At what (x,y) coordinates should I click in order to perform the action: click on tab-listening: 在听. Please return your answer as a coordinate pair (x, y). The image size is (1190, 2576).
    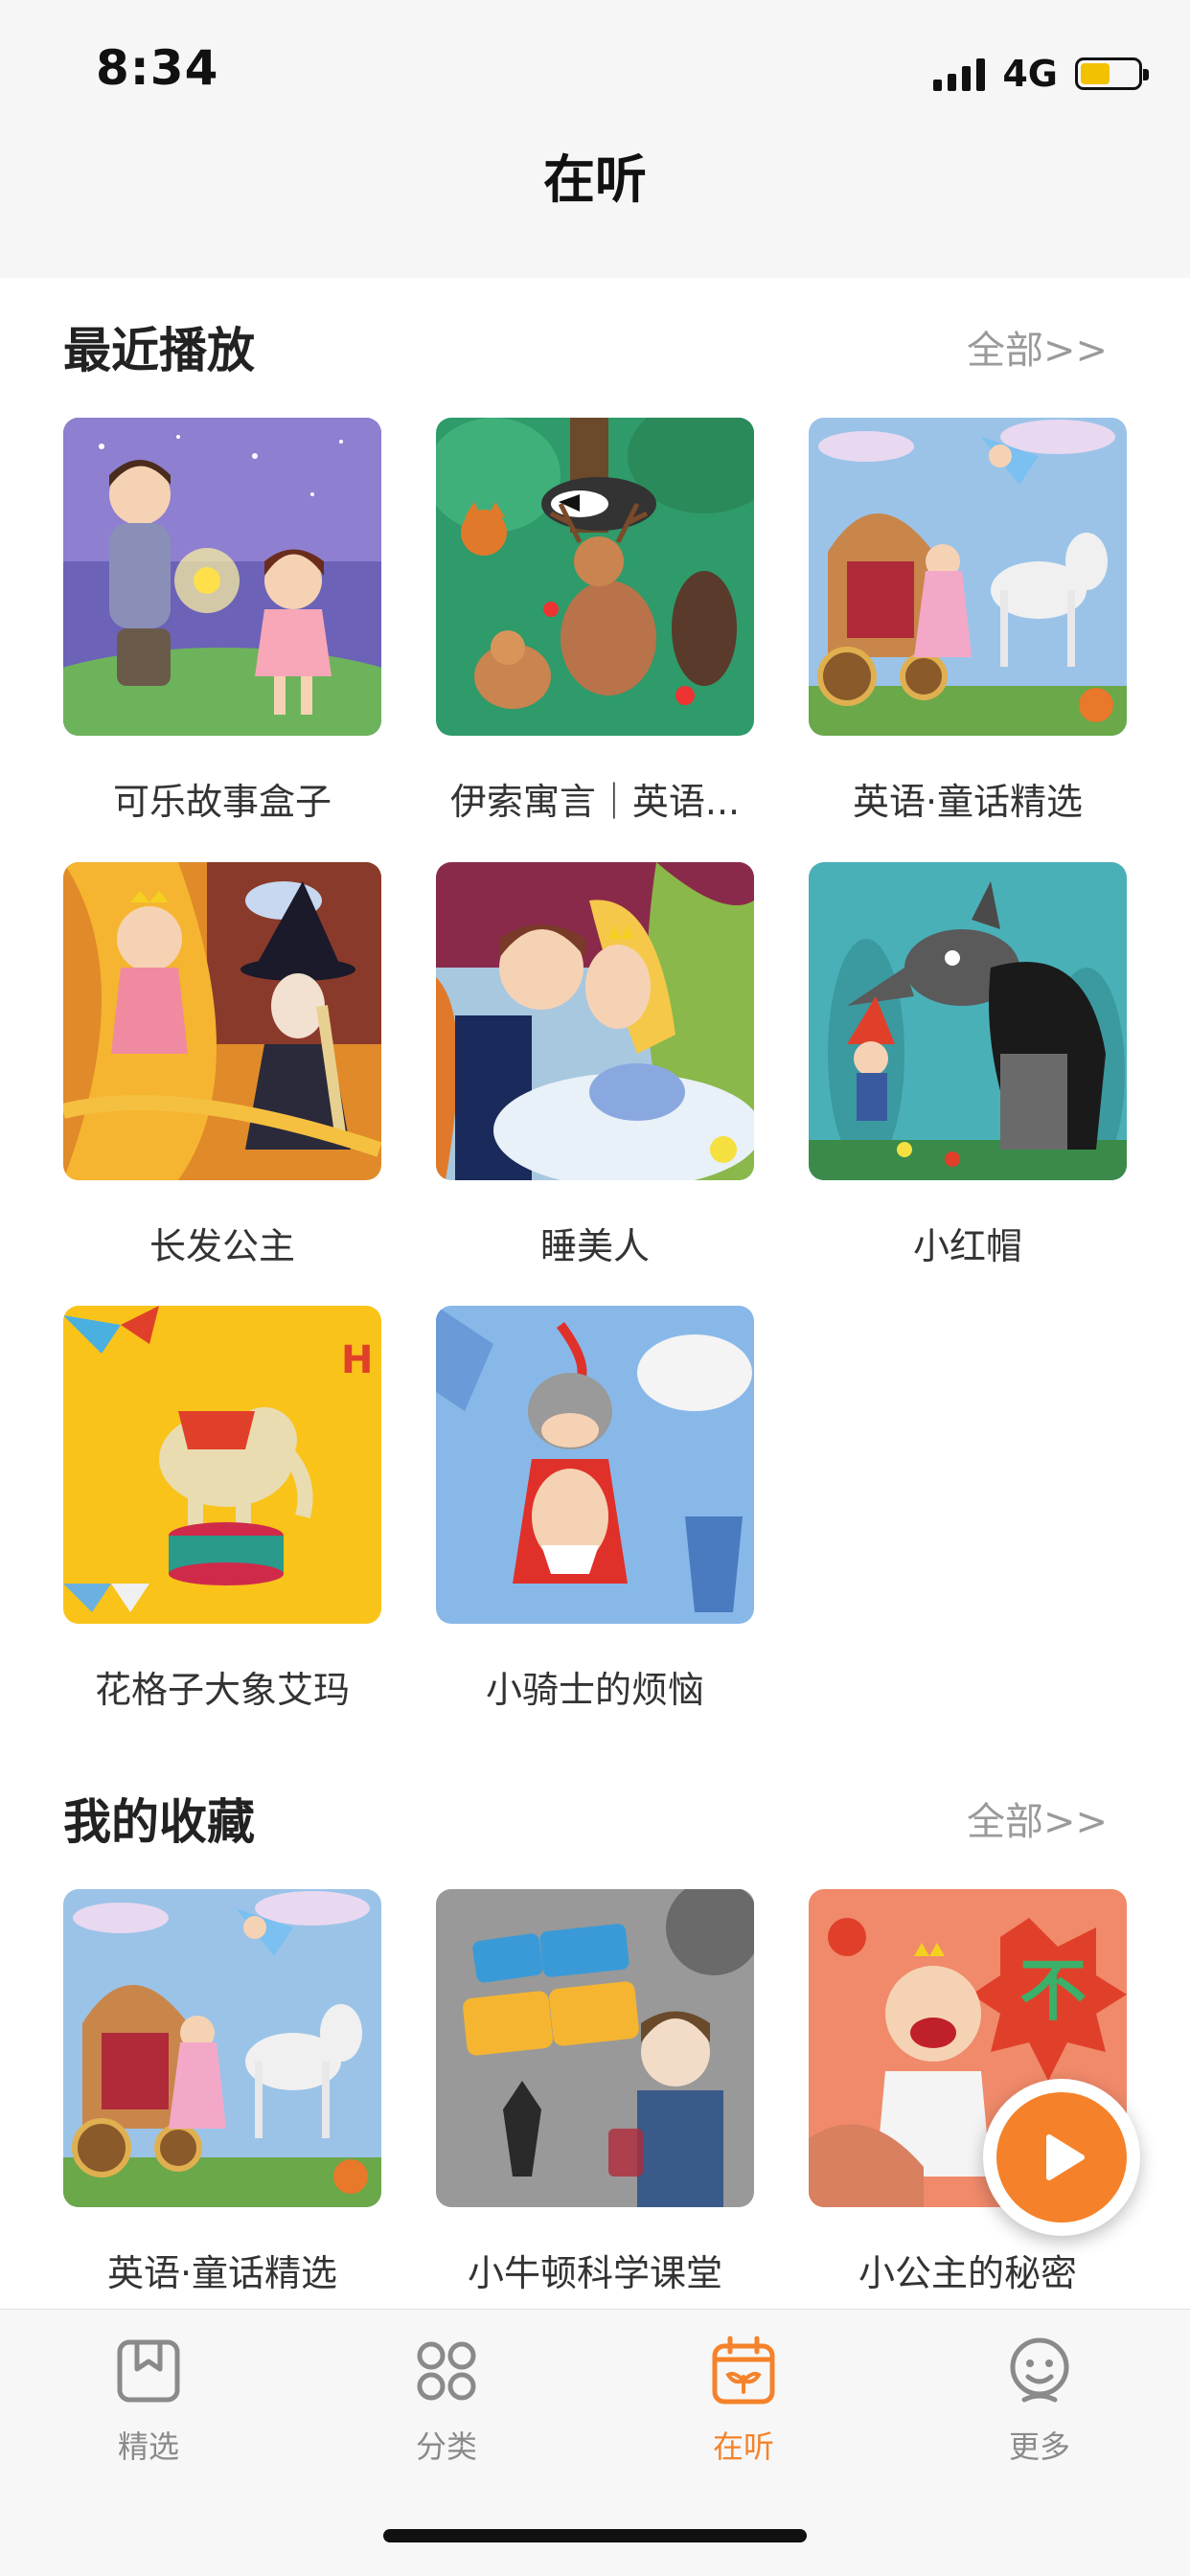
    Looking at the image, I should click on (744, 2400).